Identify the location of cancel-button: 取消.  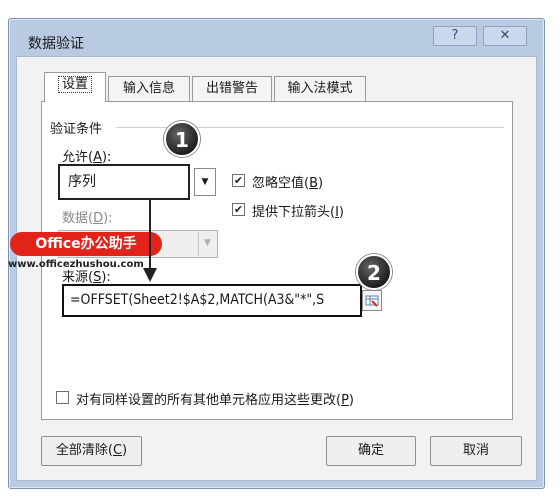
(476, 451).